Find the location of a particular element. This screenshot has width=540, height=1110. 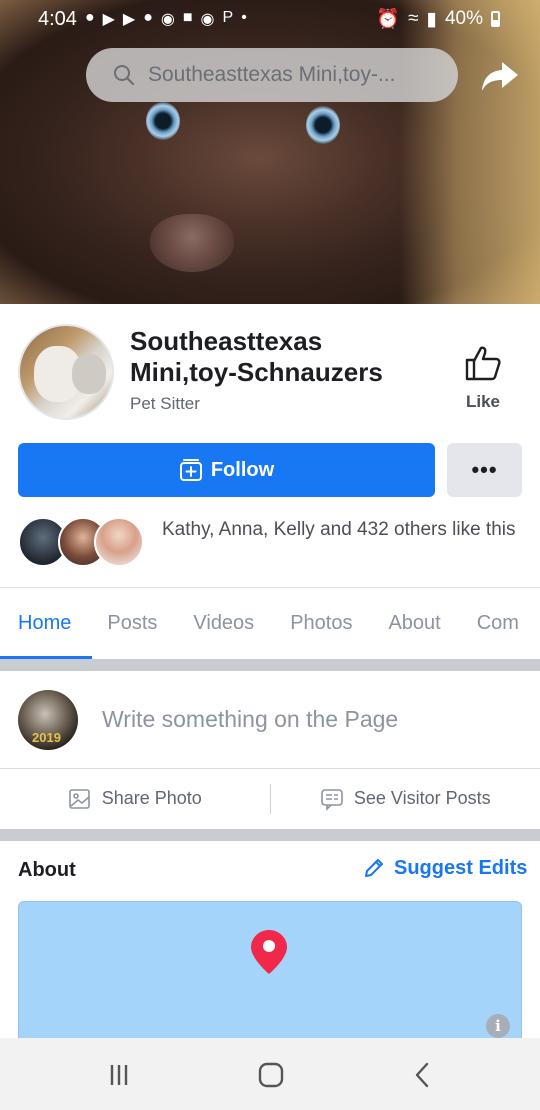

status-right: ⏰ ≈ ▮ 40% is located at coordinates (438, 19).